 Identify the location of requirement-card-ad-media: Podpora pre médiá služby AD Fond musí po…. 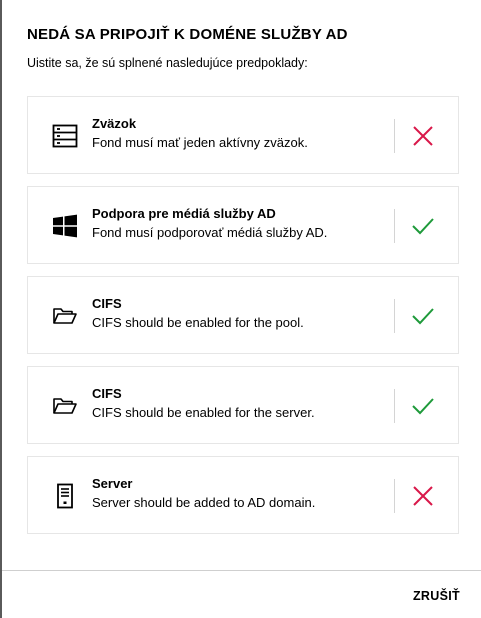
(243, 225).